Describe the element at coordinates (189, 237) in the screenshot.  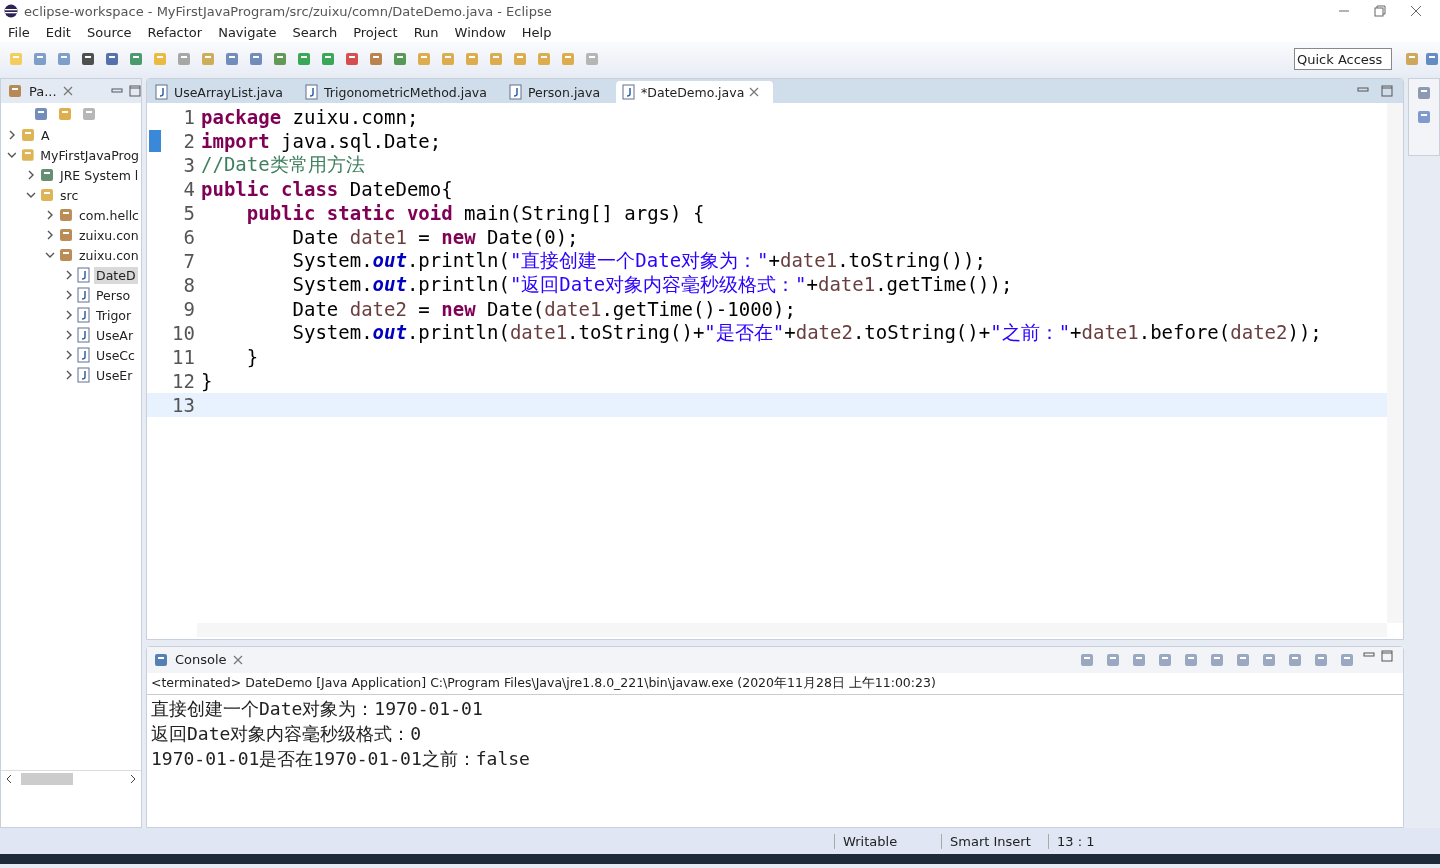
I see `line-number: 6` at that location.